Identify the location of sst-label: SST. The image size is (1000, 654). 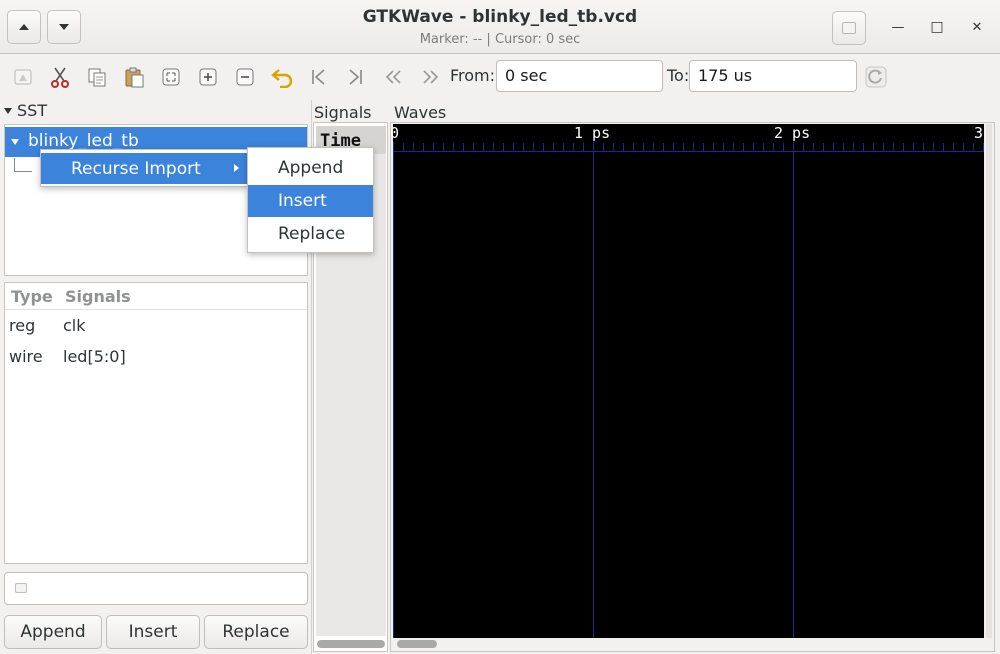
(32, 110).